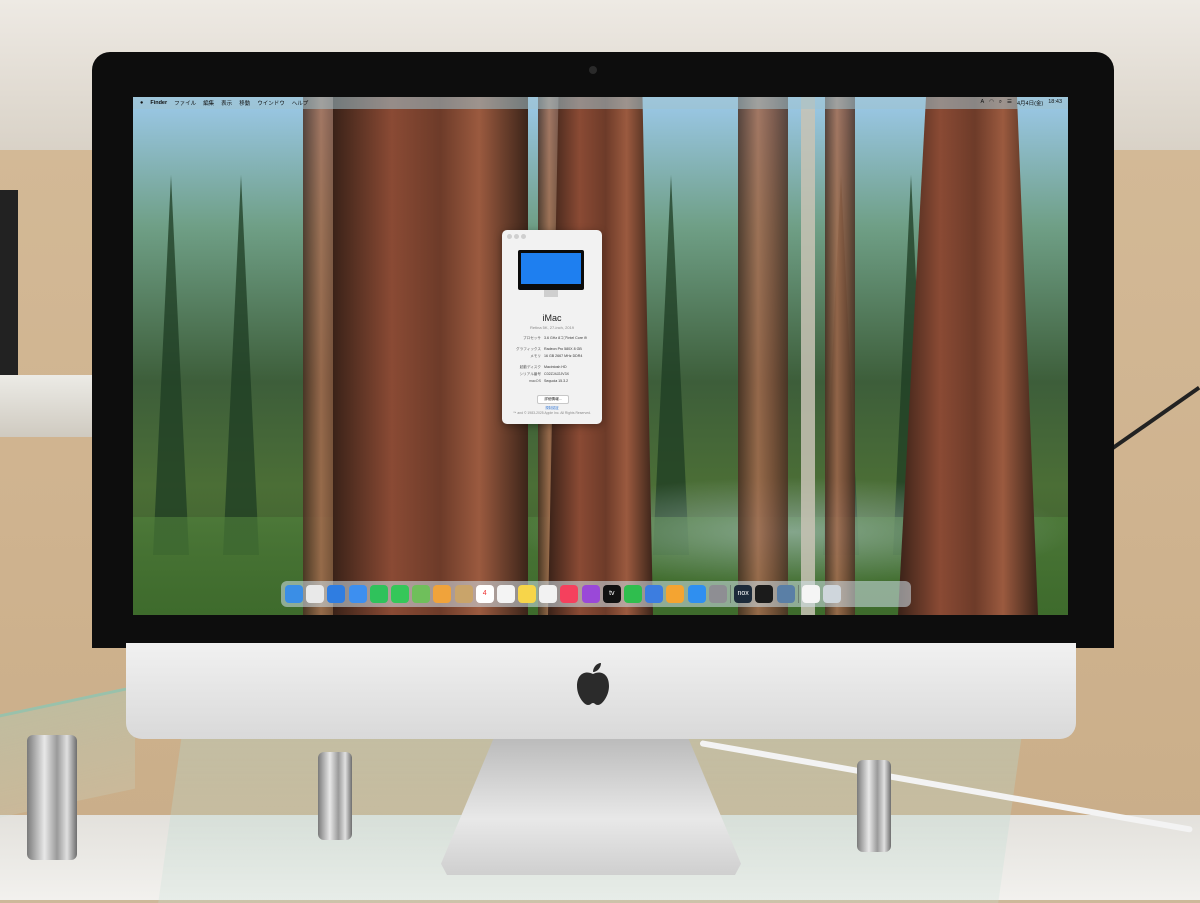 Image resolution: width=1200 pixels, height=903 pixels. Describe the element at coordinates (505, 594) in the screenshot. I see `reminders-icon` at that location.